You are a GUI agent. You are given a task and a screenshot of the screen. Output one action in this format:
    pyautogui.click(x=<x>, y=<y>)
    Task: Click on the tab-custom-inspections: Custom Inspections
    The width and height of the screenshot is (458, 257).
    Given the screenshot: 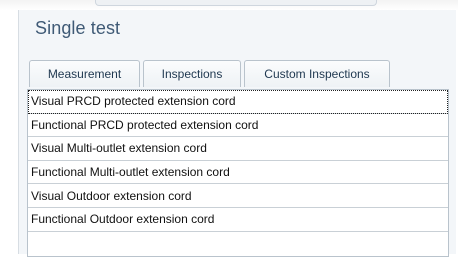 What is the action you would take?
    pyautogui.click(x=317, y=73)
    